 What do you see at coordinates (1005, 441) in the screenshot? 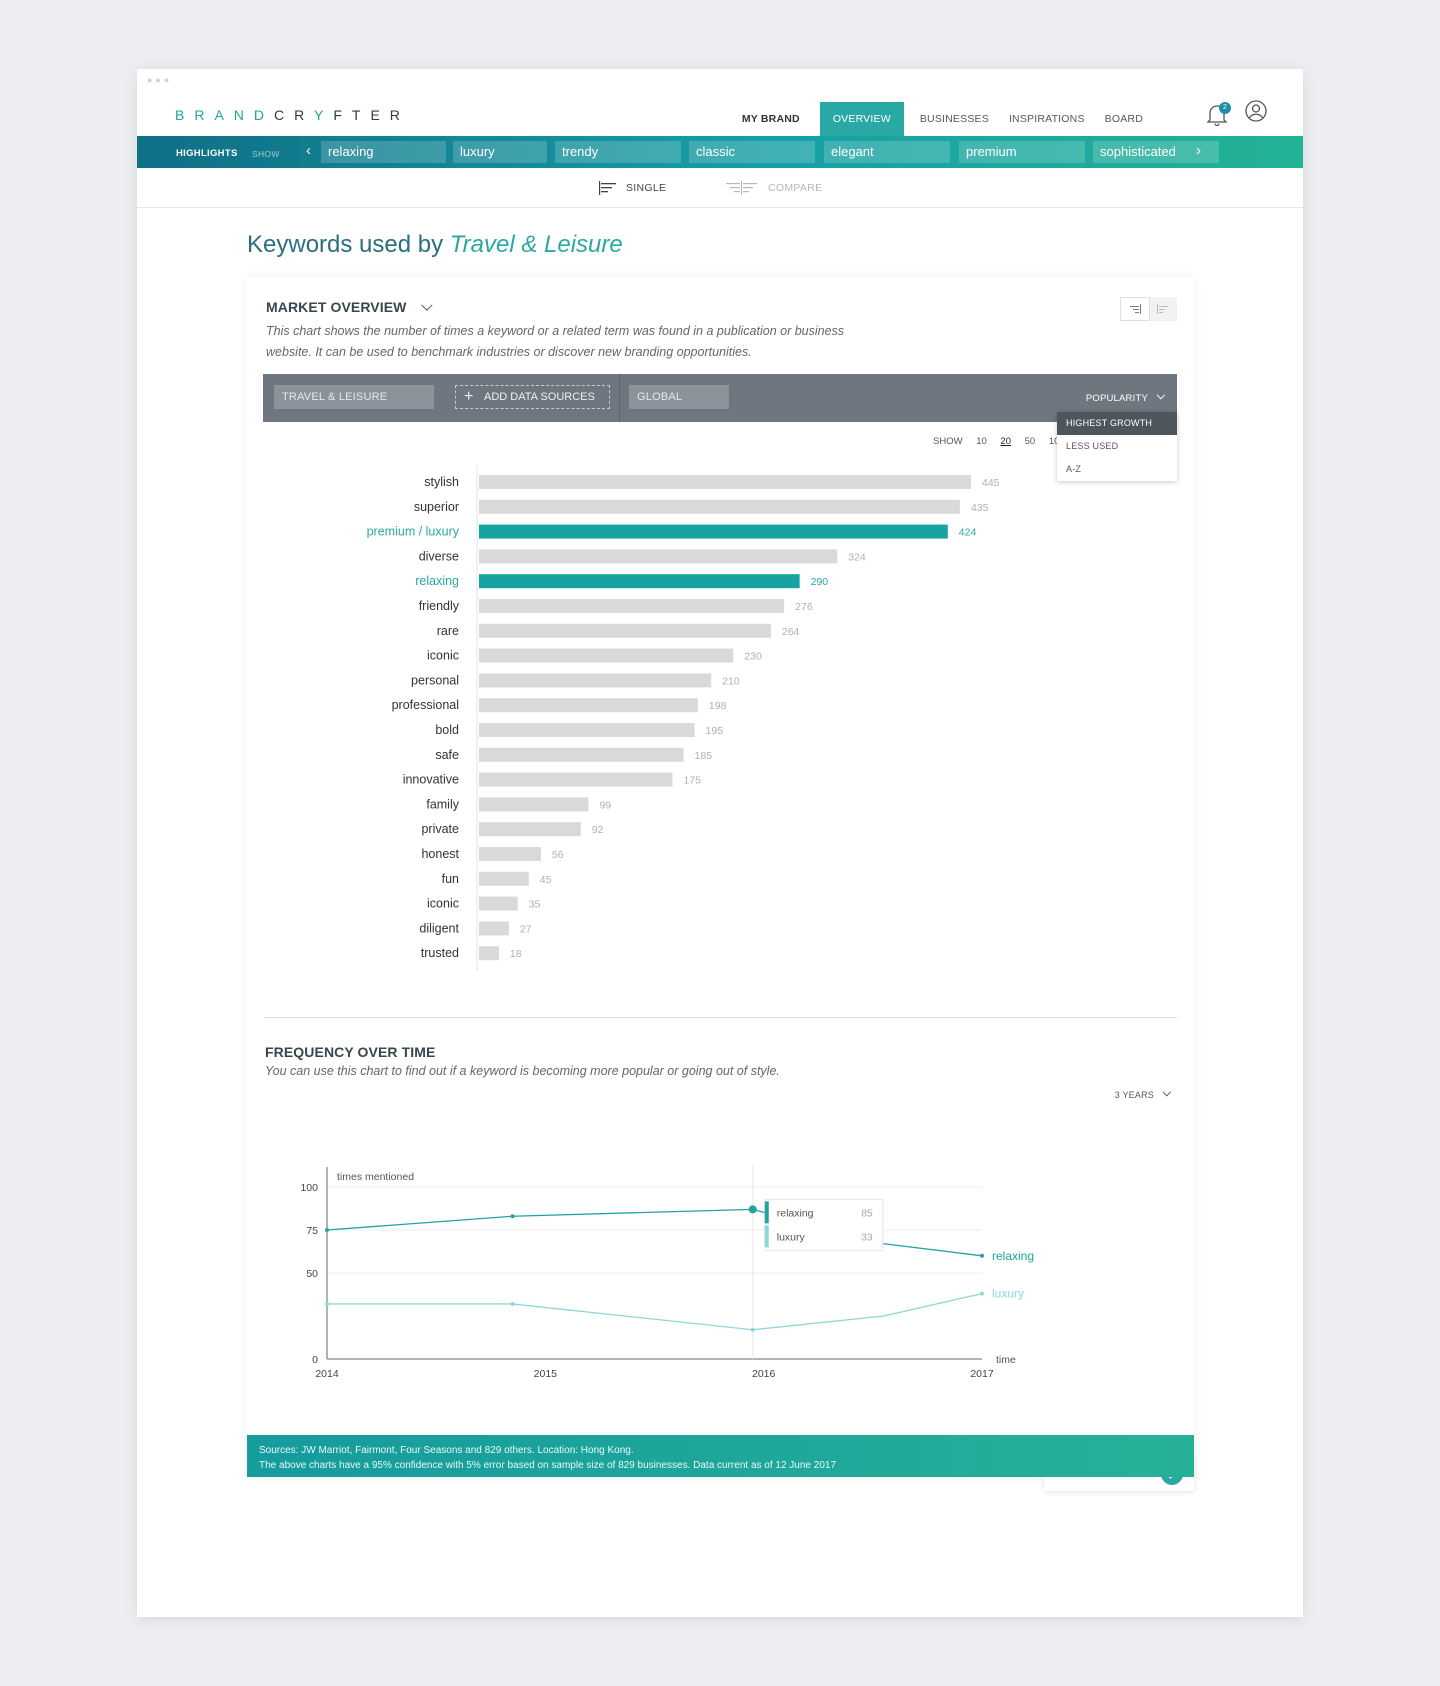
I see `show-20-option: 20` at bounding box center [1005, 441].